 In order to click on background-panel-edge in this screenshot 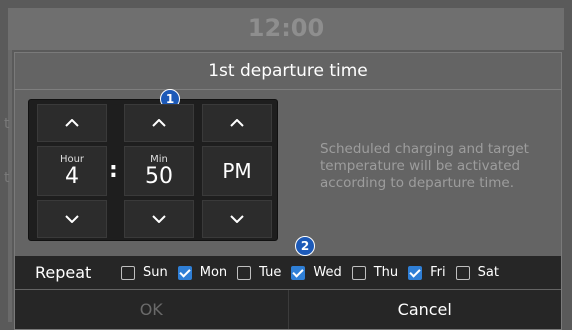, I will do `click(10, 186)`.